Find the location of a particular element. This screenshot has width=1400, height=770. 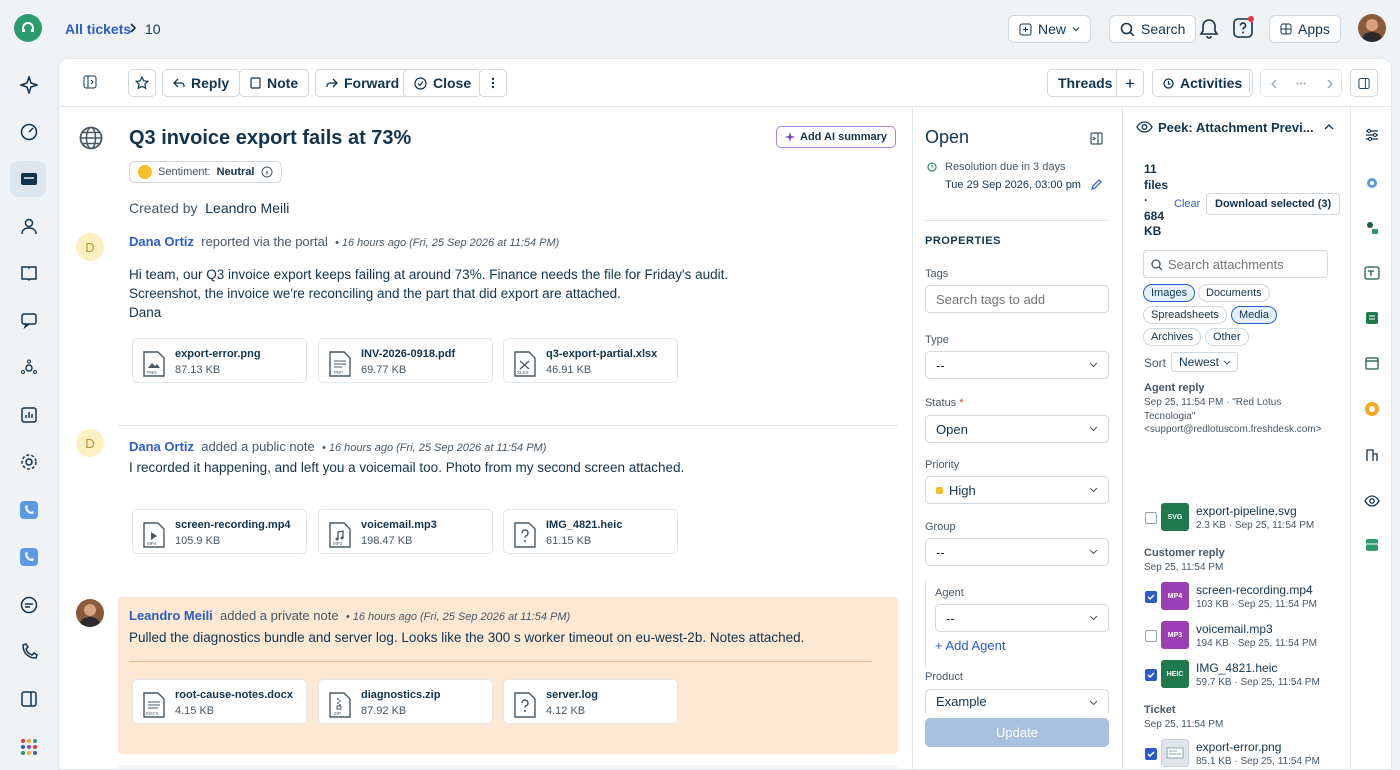

edit-pencil-icon is located at coordinates (1096, 184).